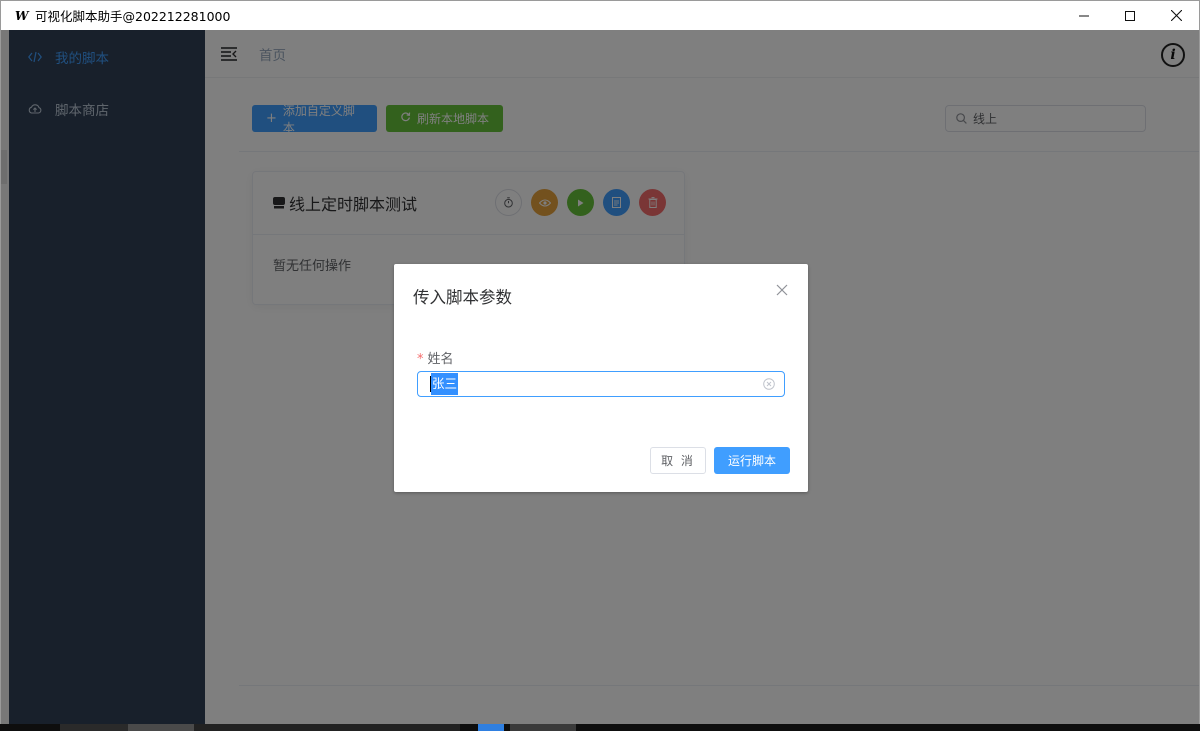 This screenshot has width=1200, height=731. What do you see at coordinates (752, 460) in the screenshot?
I see `run-script-button: 运行脚本` at bounding box center [752, 460].